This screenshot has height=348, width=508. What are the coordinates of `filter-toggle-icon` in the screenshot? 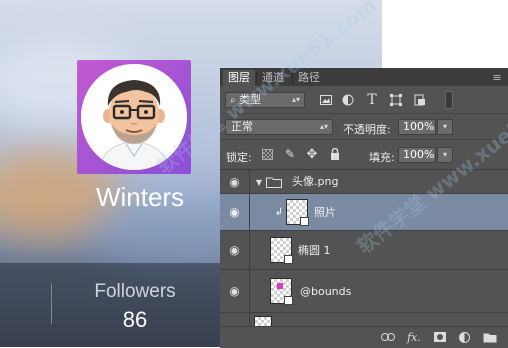 It's located at (449, 100).